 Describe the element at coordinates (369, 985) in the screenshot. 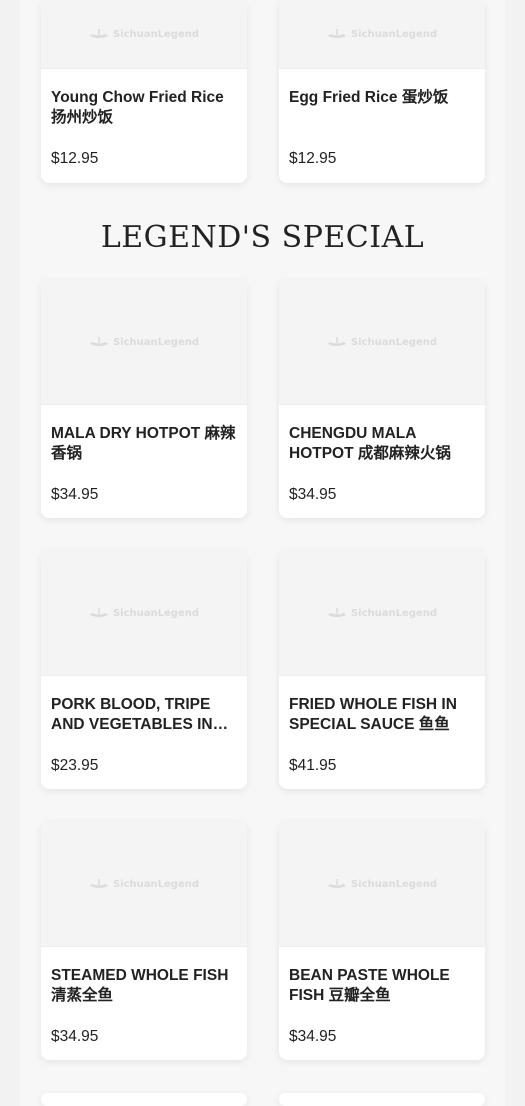

I see `item-name: BEAN PASTE WHOLE FISH 豆瓣全鱼` at that location.